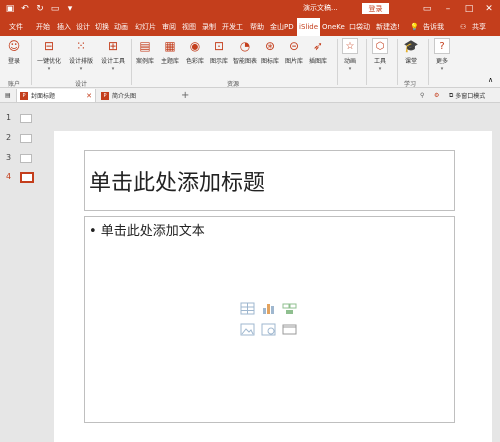 This screenshot has width=500, height=442. What do you see at coordinates (189, 27) in the screenshot?
I see `tab-view: 视图` at bounding box center [189, 27].